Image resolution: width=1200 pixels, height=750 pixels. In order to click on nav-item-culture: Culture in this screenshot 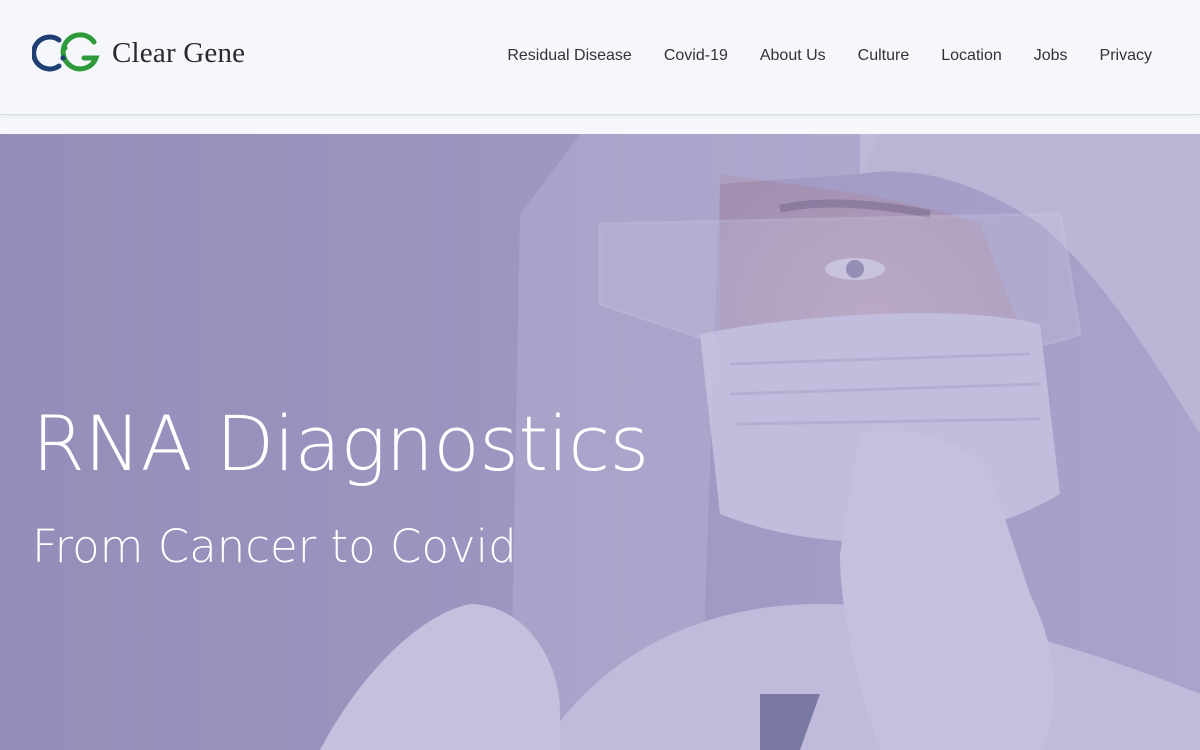, I will do `click(884, 56)`.